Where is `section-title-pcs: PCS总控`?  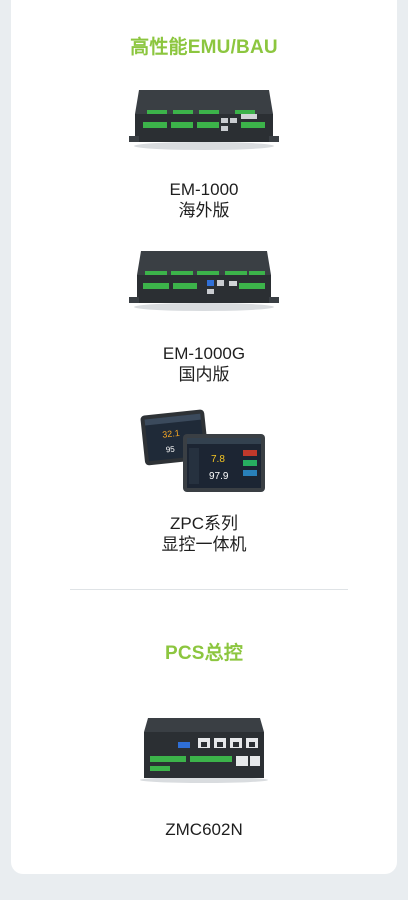 section-title-pcs: PCS总控 is located at coordinates (204, 653).